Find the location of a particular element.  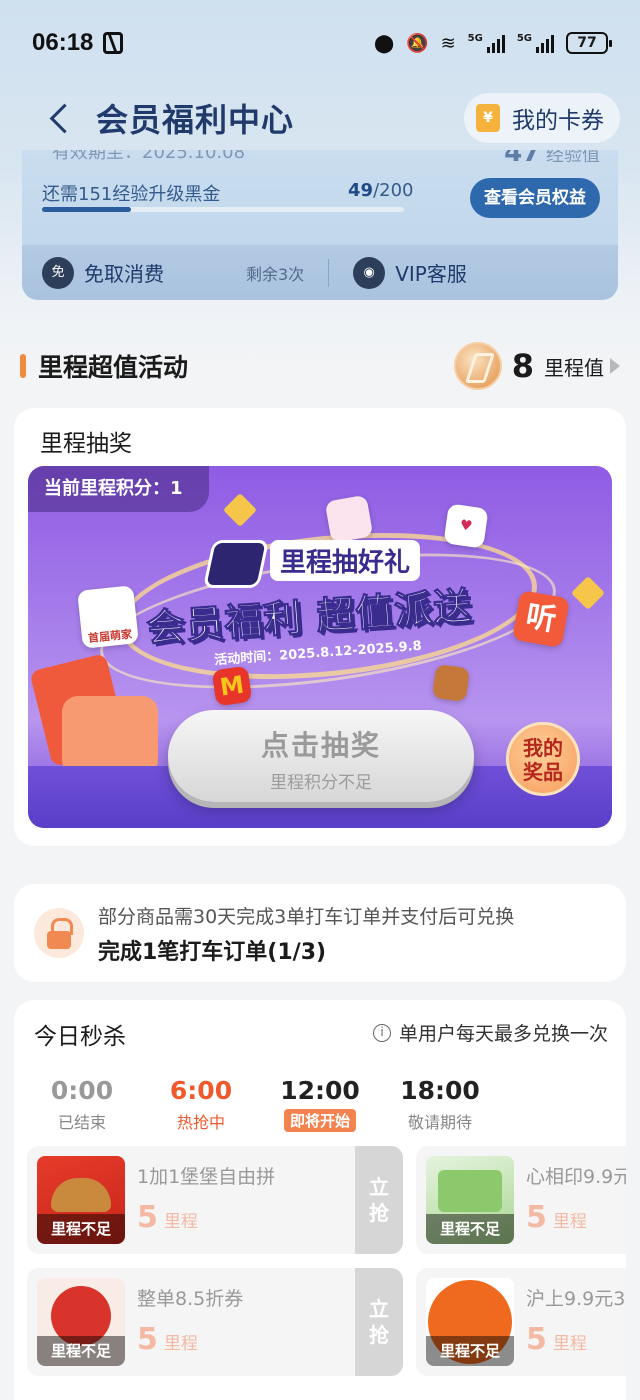

page-title: 会员福利中心 is located at coordinates (195, 120).